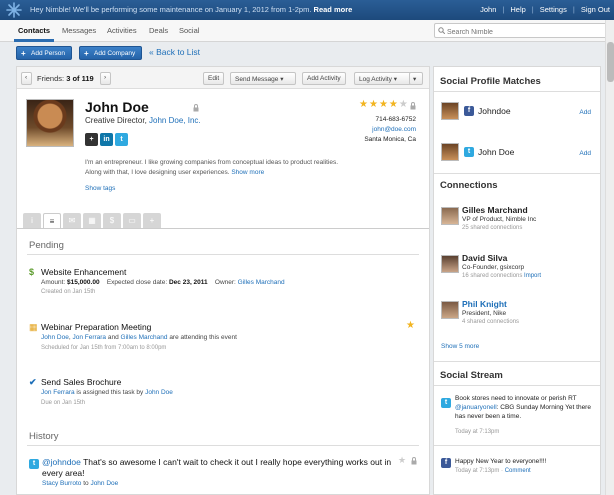  What do you see at coordinates (81, 382) in the screenshot?
I see `task-title: Send Sales Brochure` at bounding box center [81, 382].